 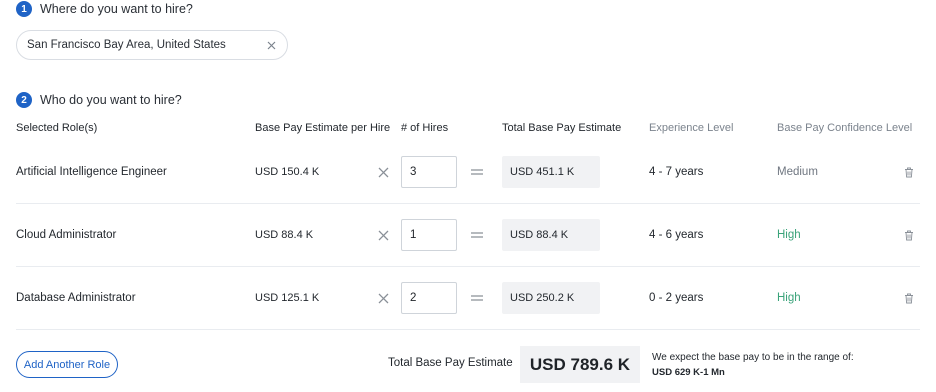 What do you see at coordinates (126, 45) in the screenshot?
I see `location-chip-label: San Francisco Bay Area, United States` at bounding box center [126, 45].